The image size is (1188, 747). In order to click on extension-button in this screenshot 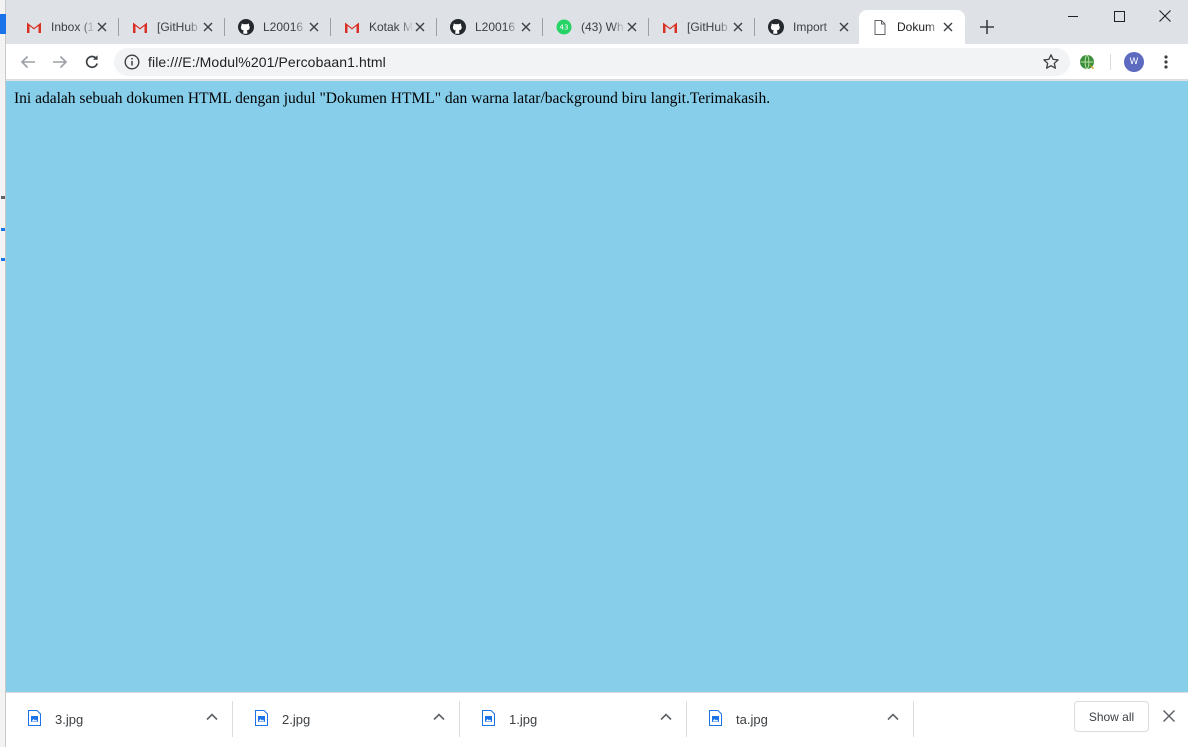, I will do `click(1087, 62)`.